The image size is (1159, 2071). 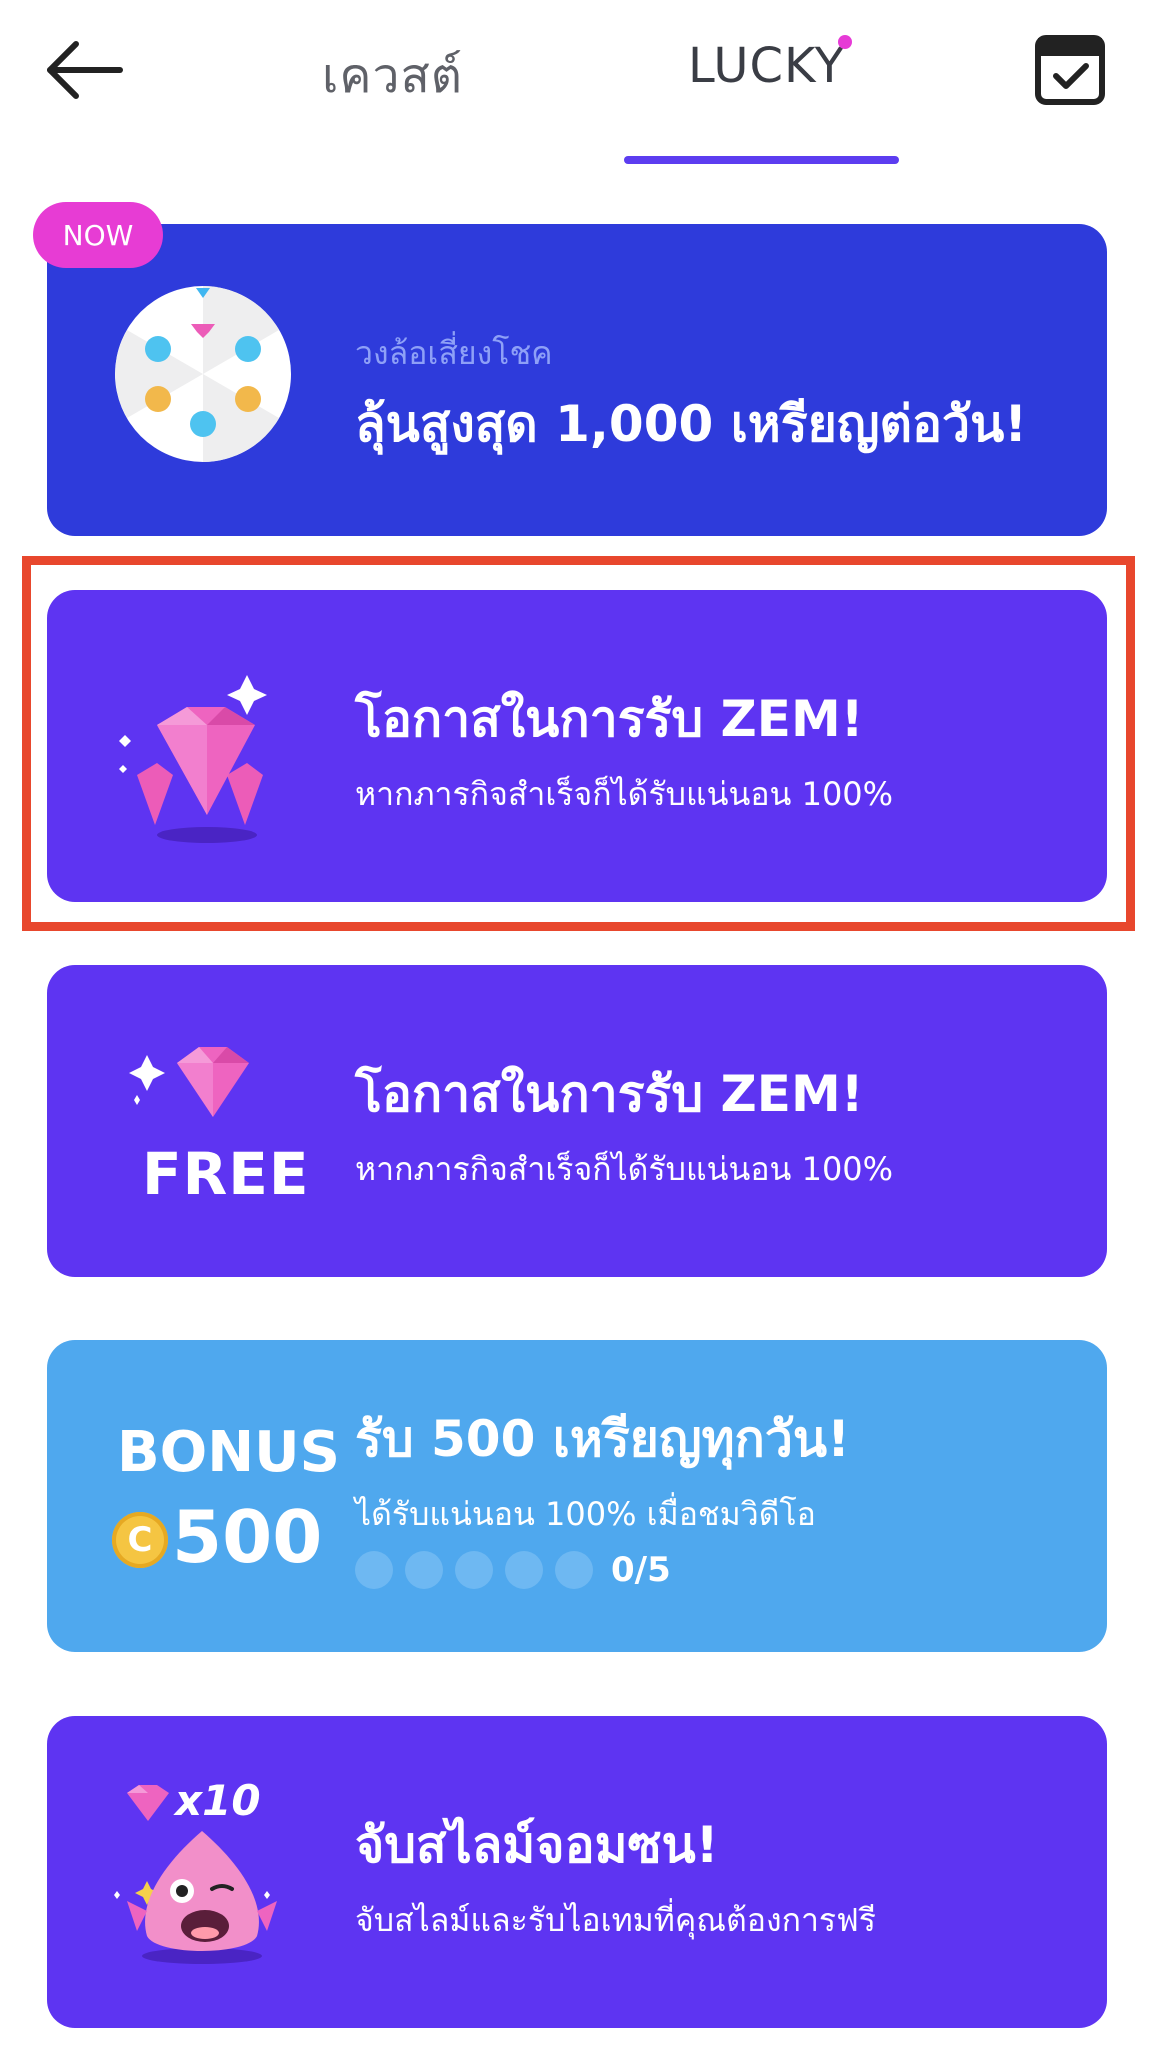 What do you see at coordinates (392, 76) in the screenshot?
I see `tab-quest: เควสต์` at bounding box center [392, 76].